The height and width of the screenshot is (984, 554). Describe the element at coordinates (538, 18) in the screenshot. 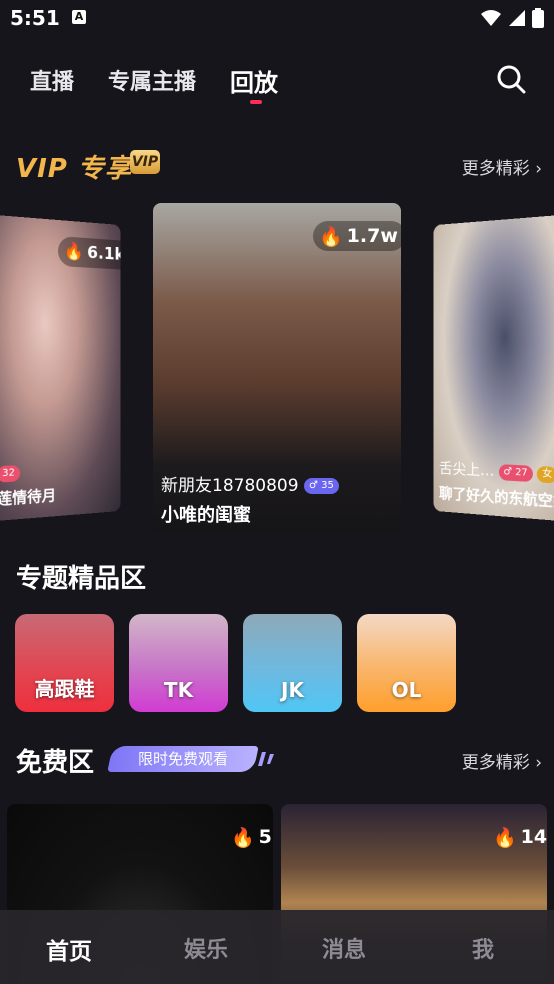

I see `battery-icon` at that location.